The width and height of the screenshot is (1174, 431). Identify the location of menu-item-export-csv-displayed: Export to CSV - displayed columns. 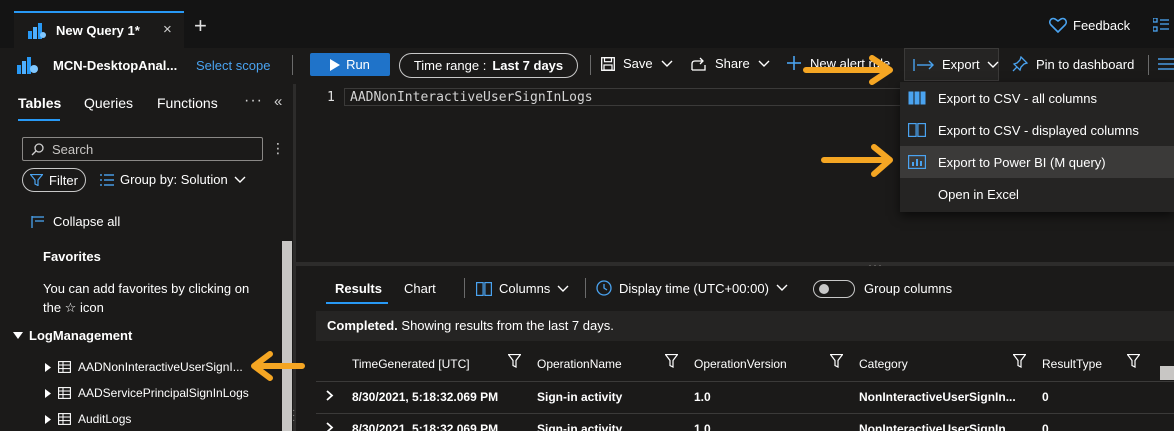
(1037, 130).